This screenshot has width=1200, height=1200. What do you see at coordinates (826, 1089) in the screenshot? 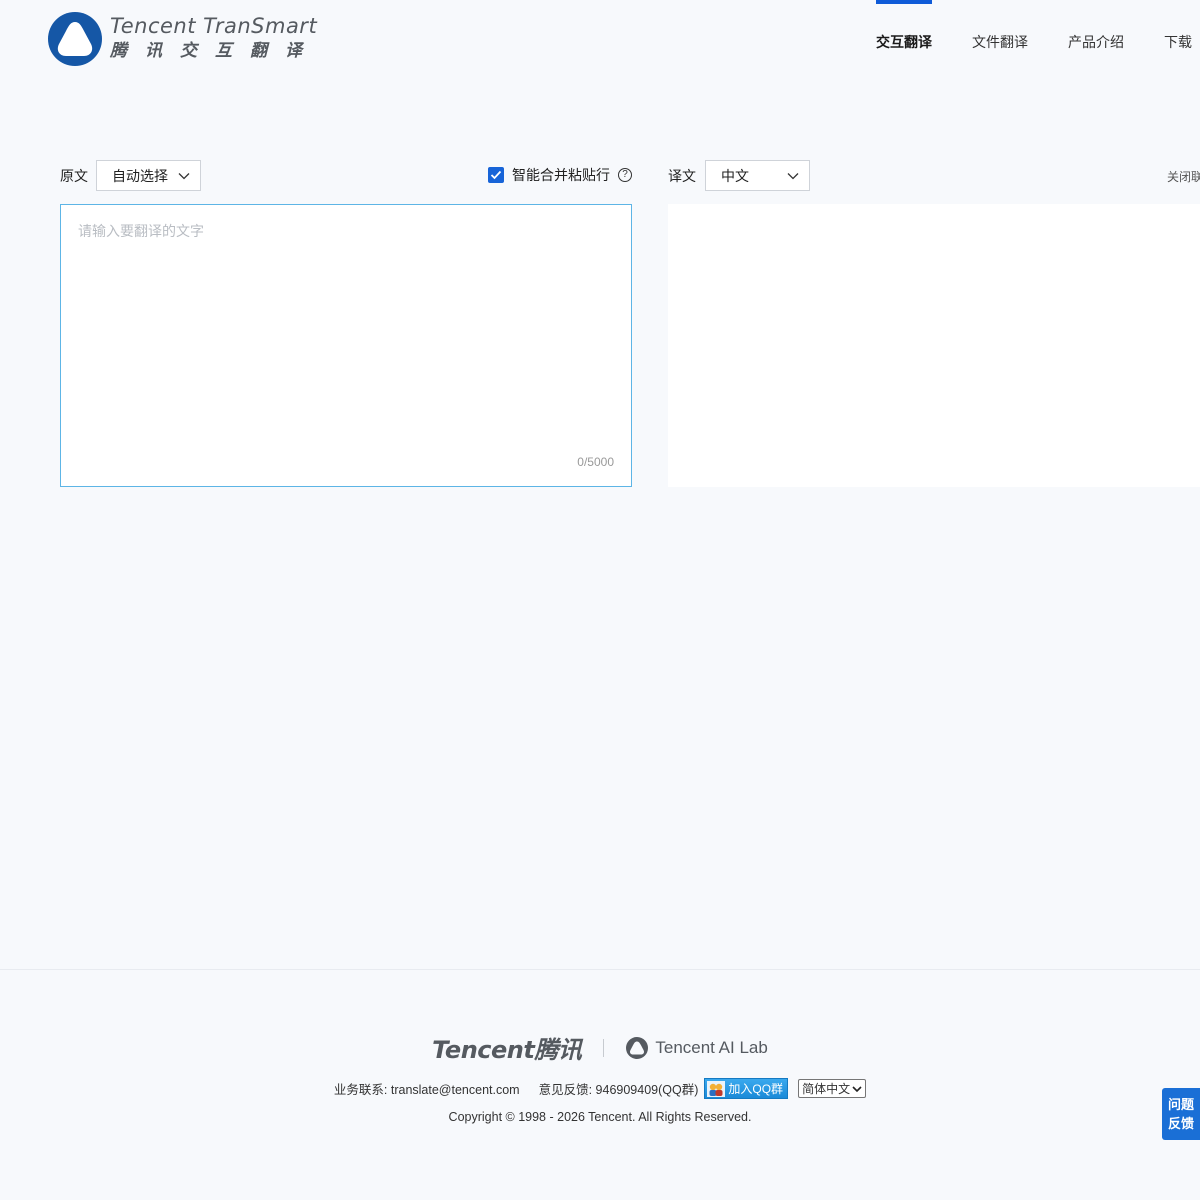
I see `site-language-value: 简体中文` at bounding box center [826, 1089].